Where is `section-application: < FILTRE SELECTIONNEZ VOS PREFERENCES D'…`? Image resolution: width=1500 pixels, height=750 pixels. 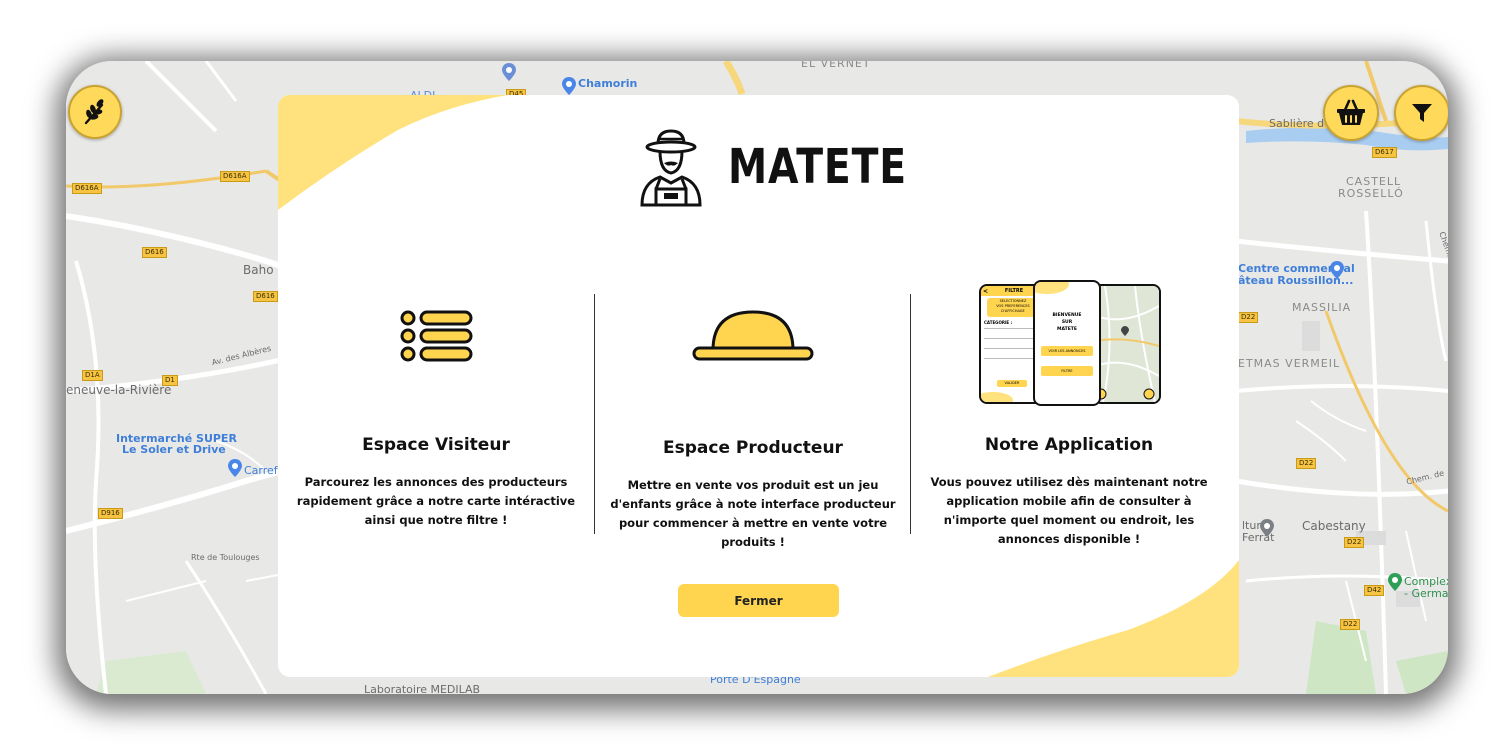 section-application: < FILTRE SELECTIONNEZ VOS PREFERENCES D'… is located at coordinates (1069, 413).